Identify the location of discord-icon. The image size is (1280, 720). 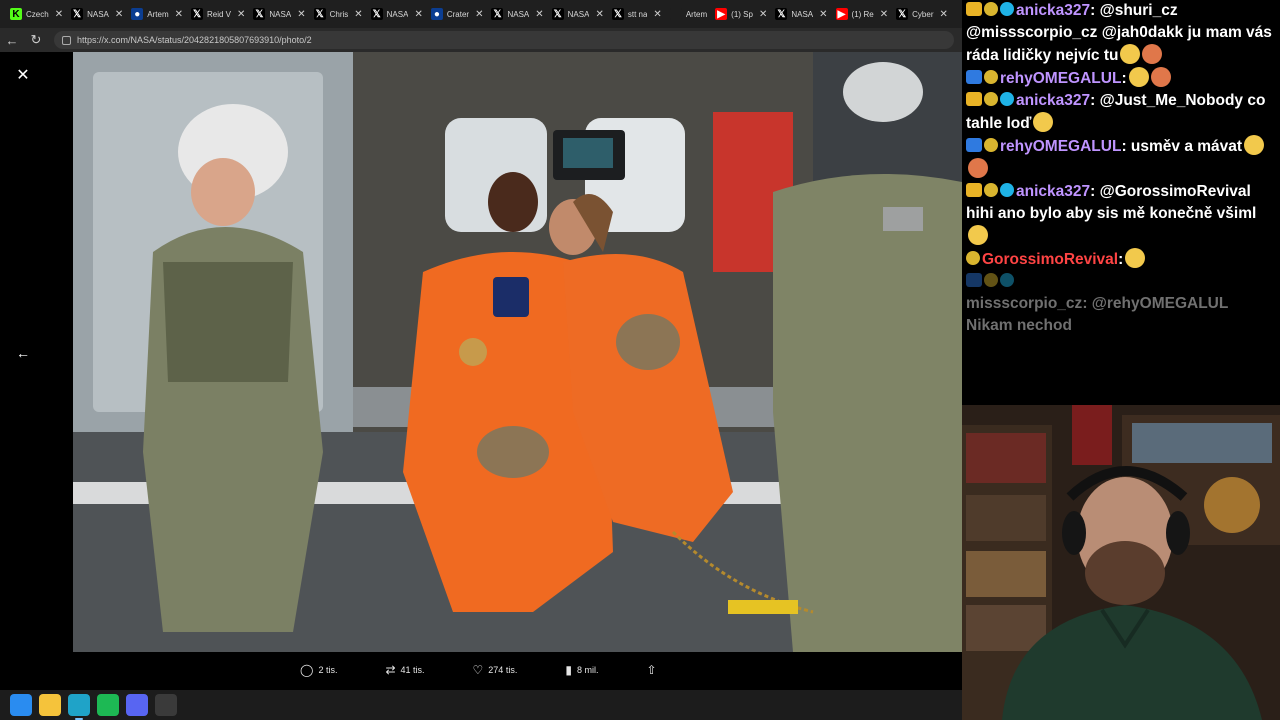
(137, 705).